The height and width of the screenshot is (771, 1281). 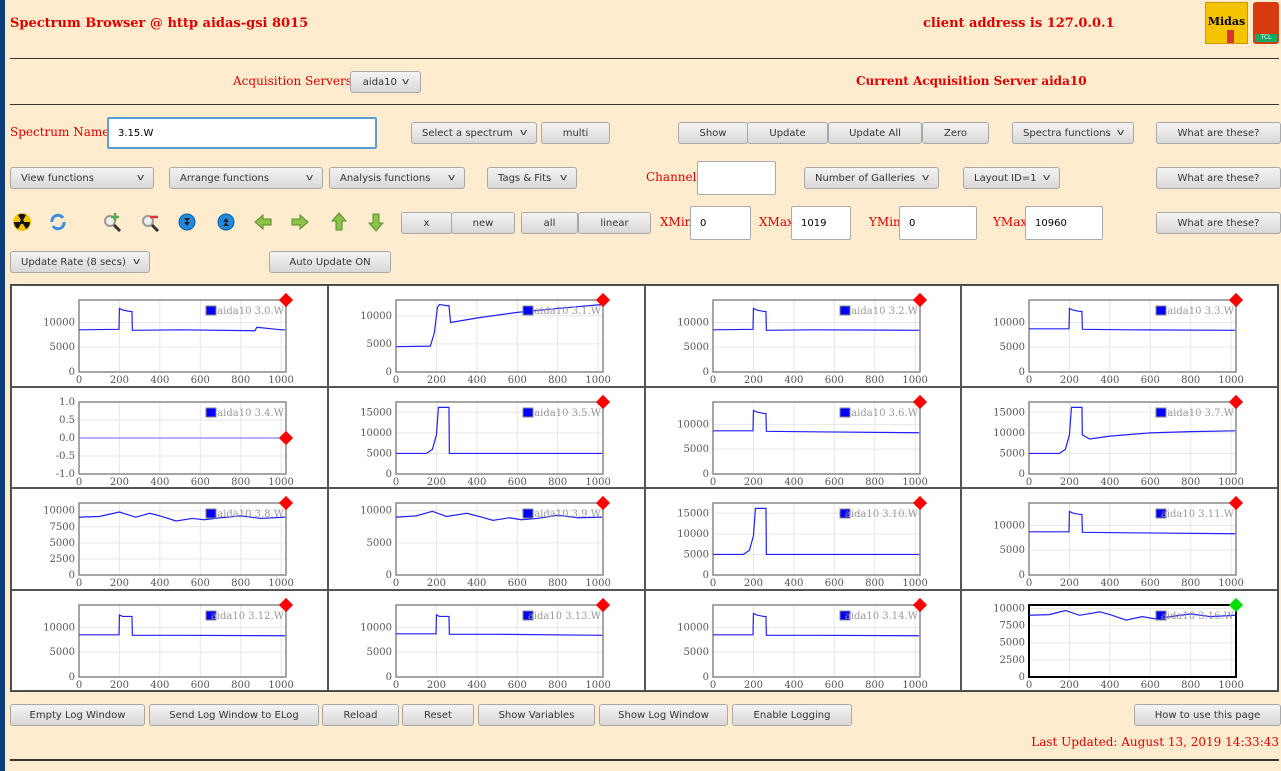 What do you see at coordinates (486, 640) in the screenshot?
I see `spectrum-panel: 0 200 400 600 800 1000 0 5000 10000 aida10 3.13.W` at bounding box center [486, 640].